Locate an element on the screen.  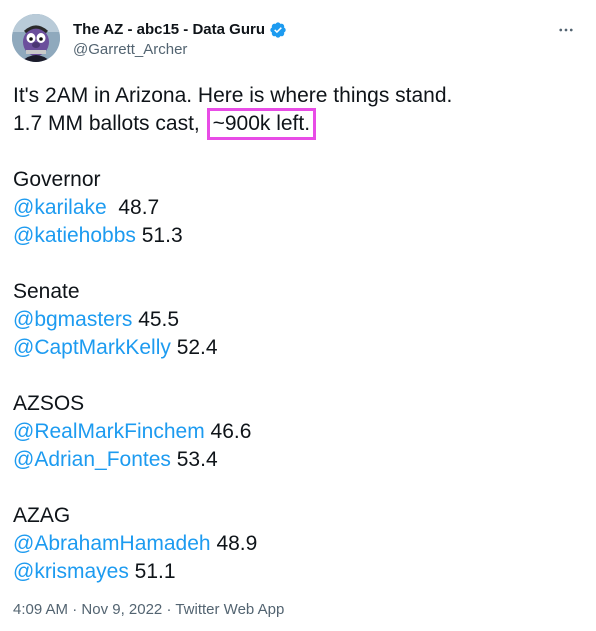
mention-link: @karilake is located at coordinates (60, 207).